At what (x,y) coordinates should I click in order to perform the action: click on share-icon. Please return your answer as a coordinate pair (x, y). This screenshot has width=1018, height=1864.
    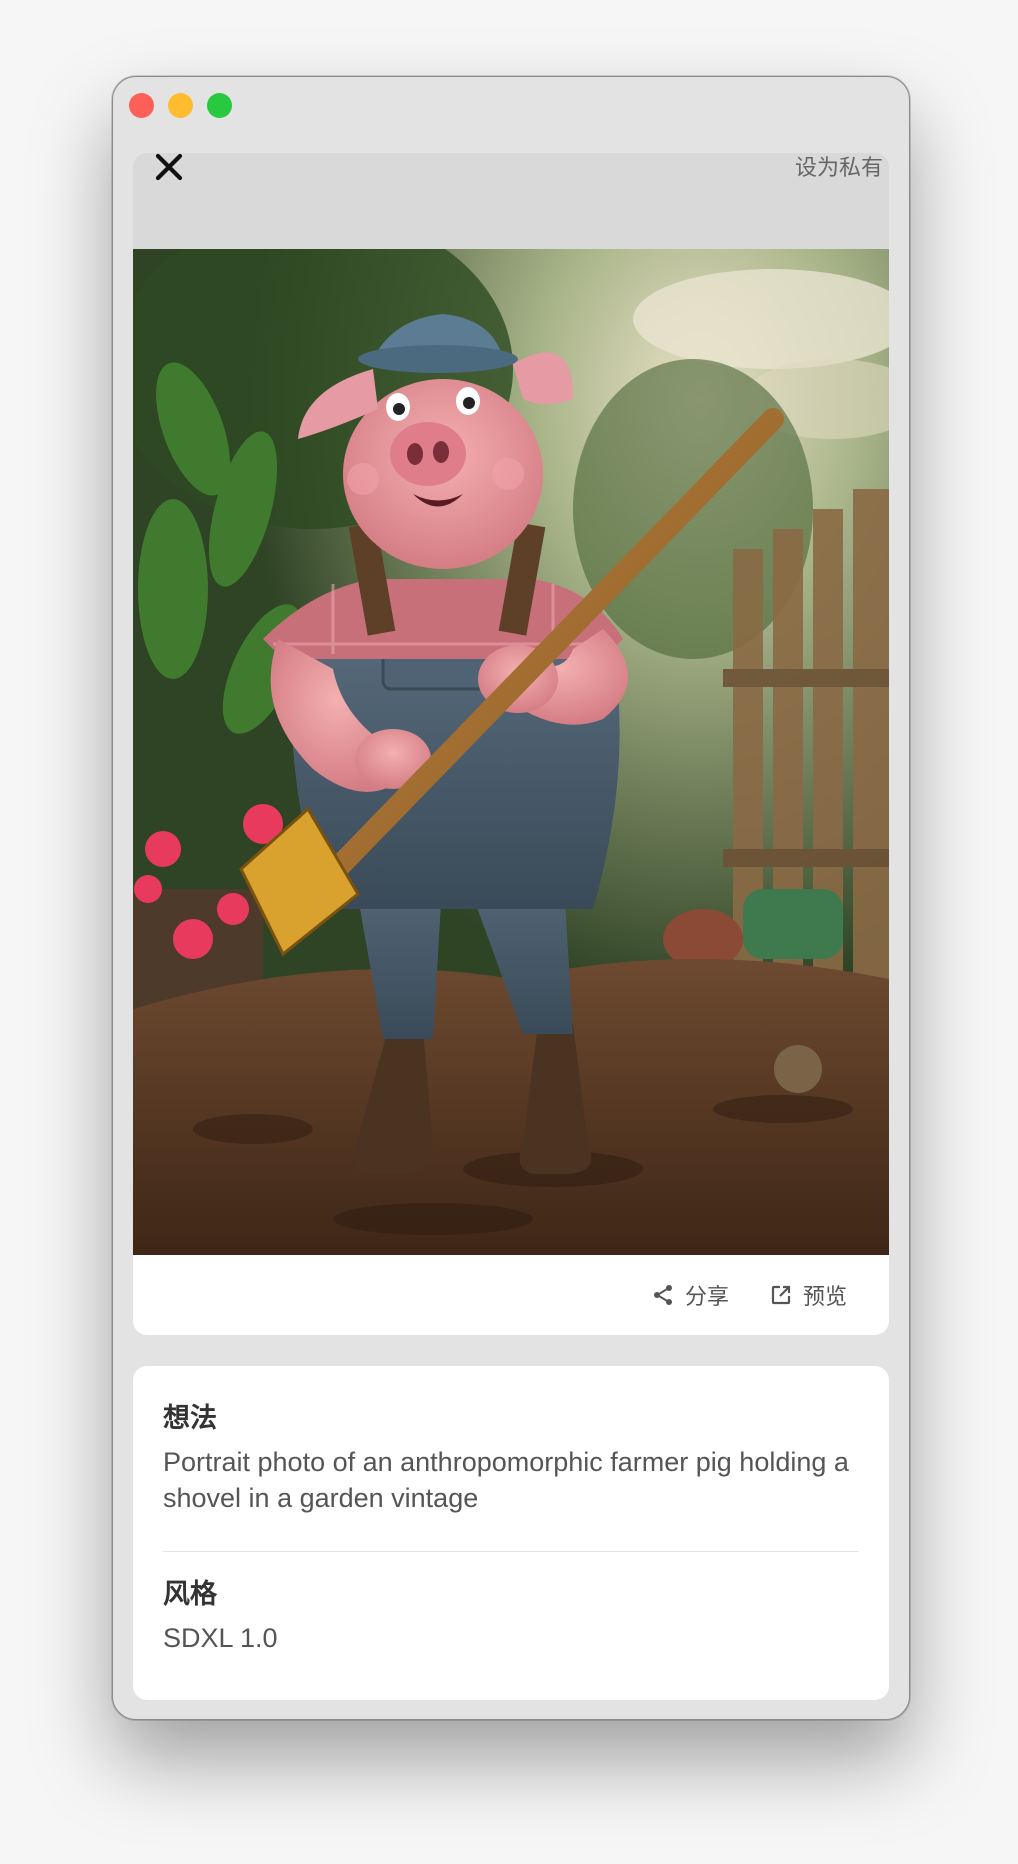
    Looking at the image, I should click on (663, 1295).